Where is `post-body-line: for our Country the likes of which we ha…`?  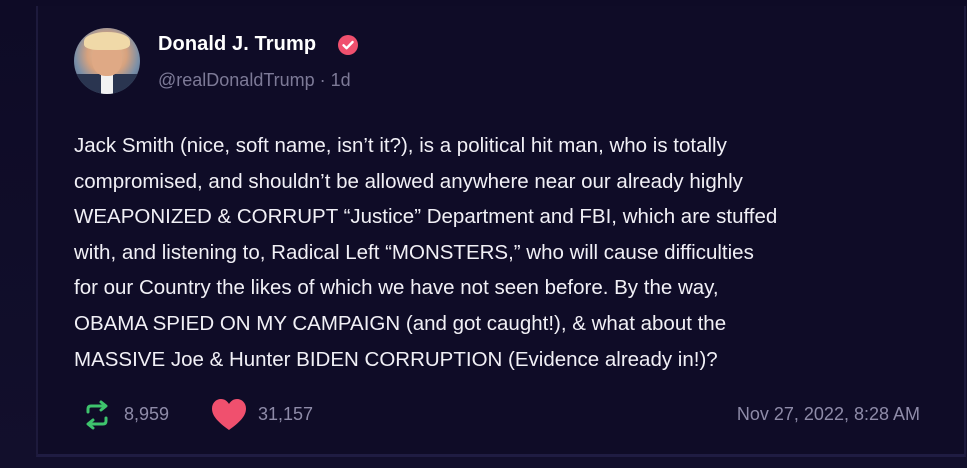 post-body-line: for our Country the likes of which we ha… is located at coordinates (396, 288).